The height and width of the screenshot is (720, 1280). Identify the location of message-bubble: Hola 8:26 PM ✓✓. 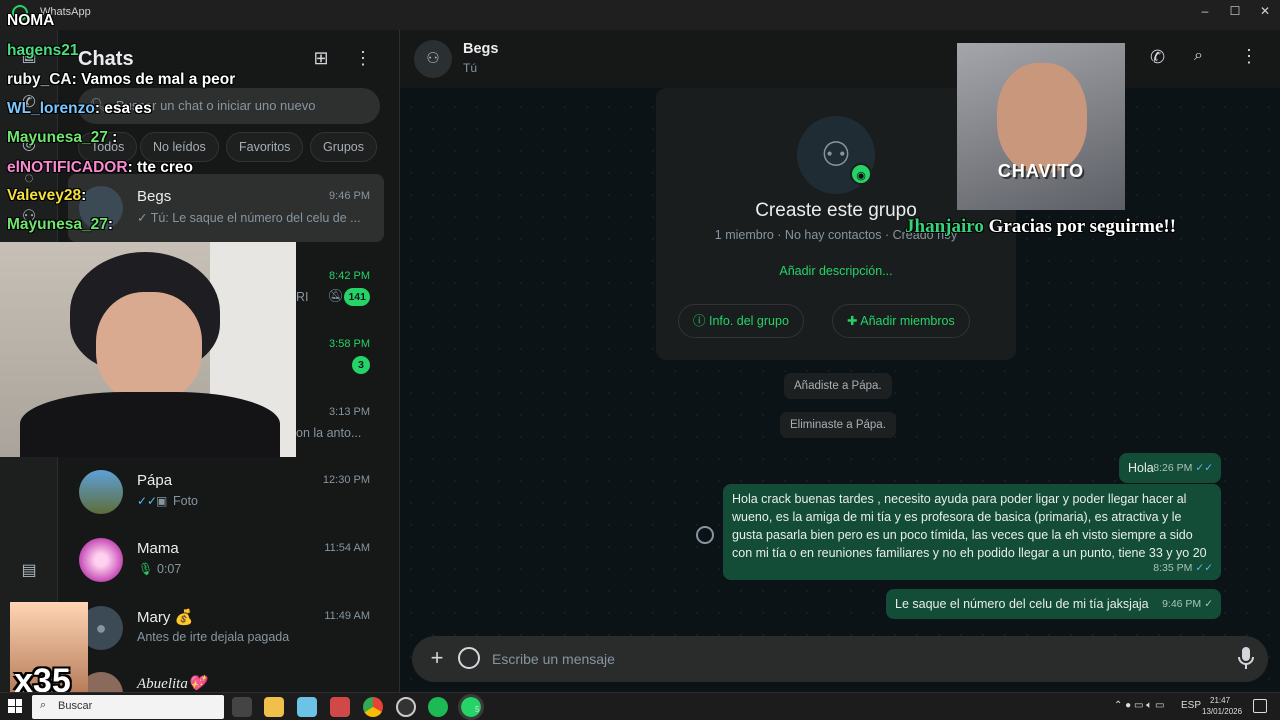
(1170, 468).